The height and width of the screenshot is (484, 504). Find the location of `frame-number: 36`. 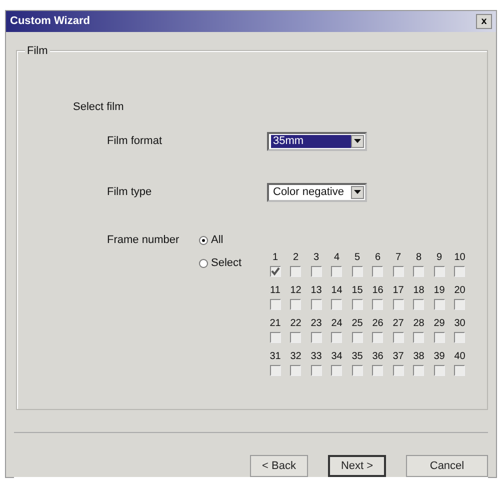

frame-number: 36 is located at coordinates (378, 356).